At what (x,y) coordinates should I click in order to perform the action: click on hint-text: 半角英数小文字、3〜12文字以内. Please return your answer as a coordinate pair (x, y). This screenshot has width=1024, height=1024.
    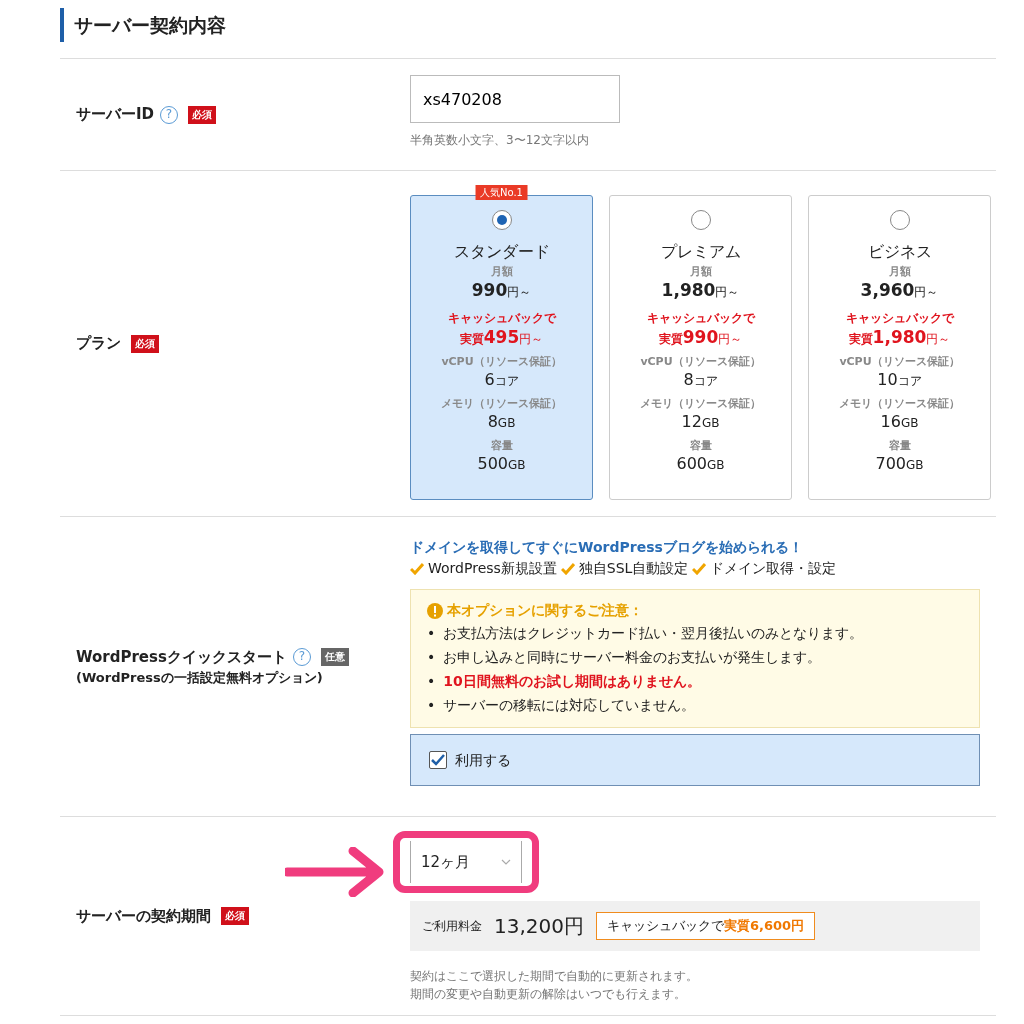
    Looking at the image, I should click on (500, 140).